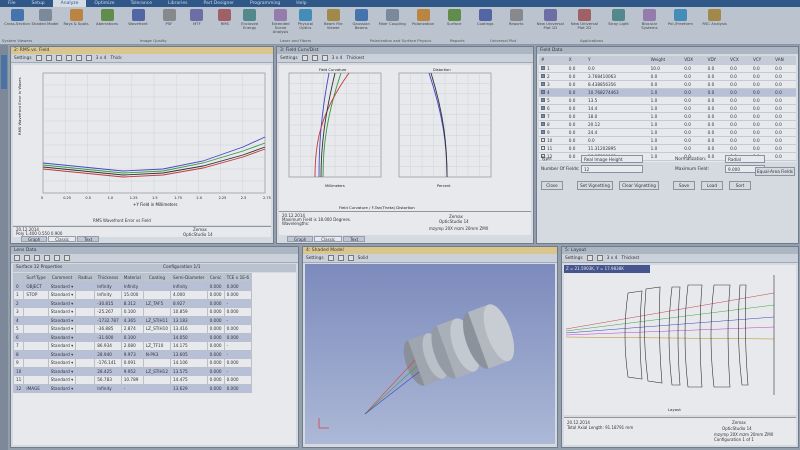  Describe the element at coordinates (454, 17) in the screenshot. I see `ribbon-surface-button: Surface` at that location.